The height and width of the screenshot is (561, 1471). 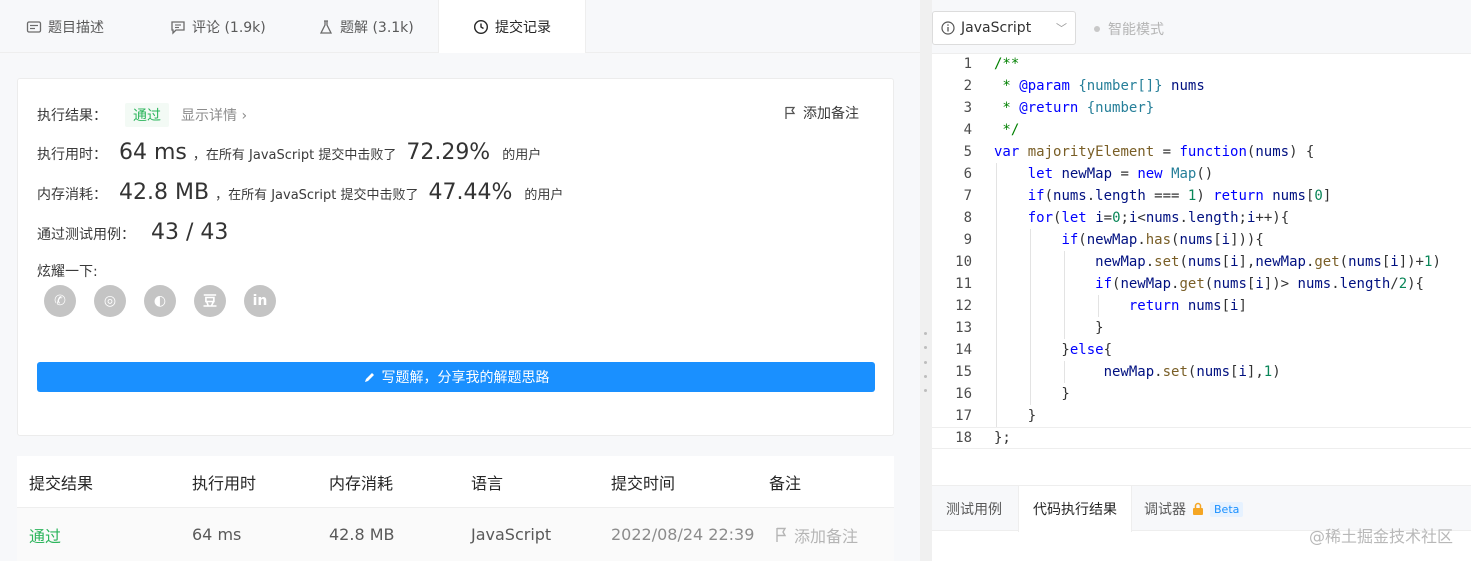 I want to click on linkedin-icon: in, so click(x=260, y=301).